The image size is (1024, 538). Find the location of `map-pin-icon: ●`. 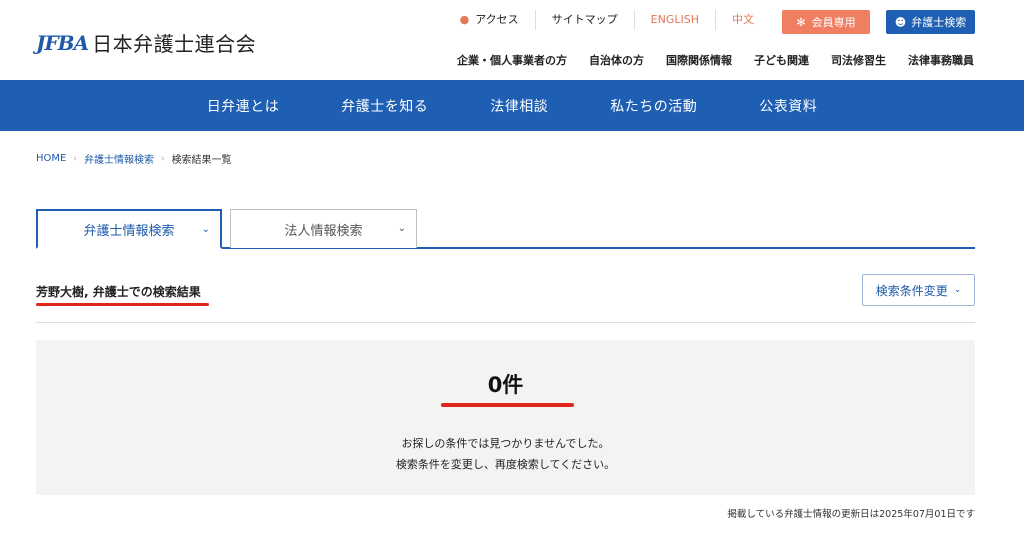

map-pin-icon: ● is located at coordinates (464, 19).